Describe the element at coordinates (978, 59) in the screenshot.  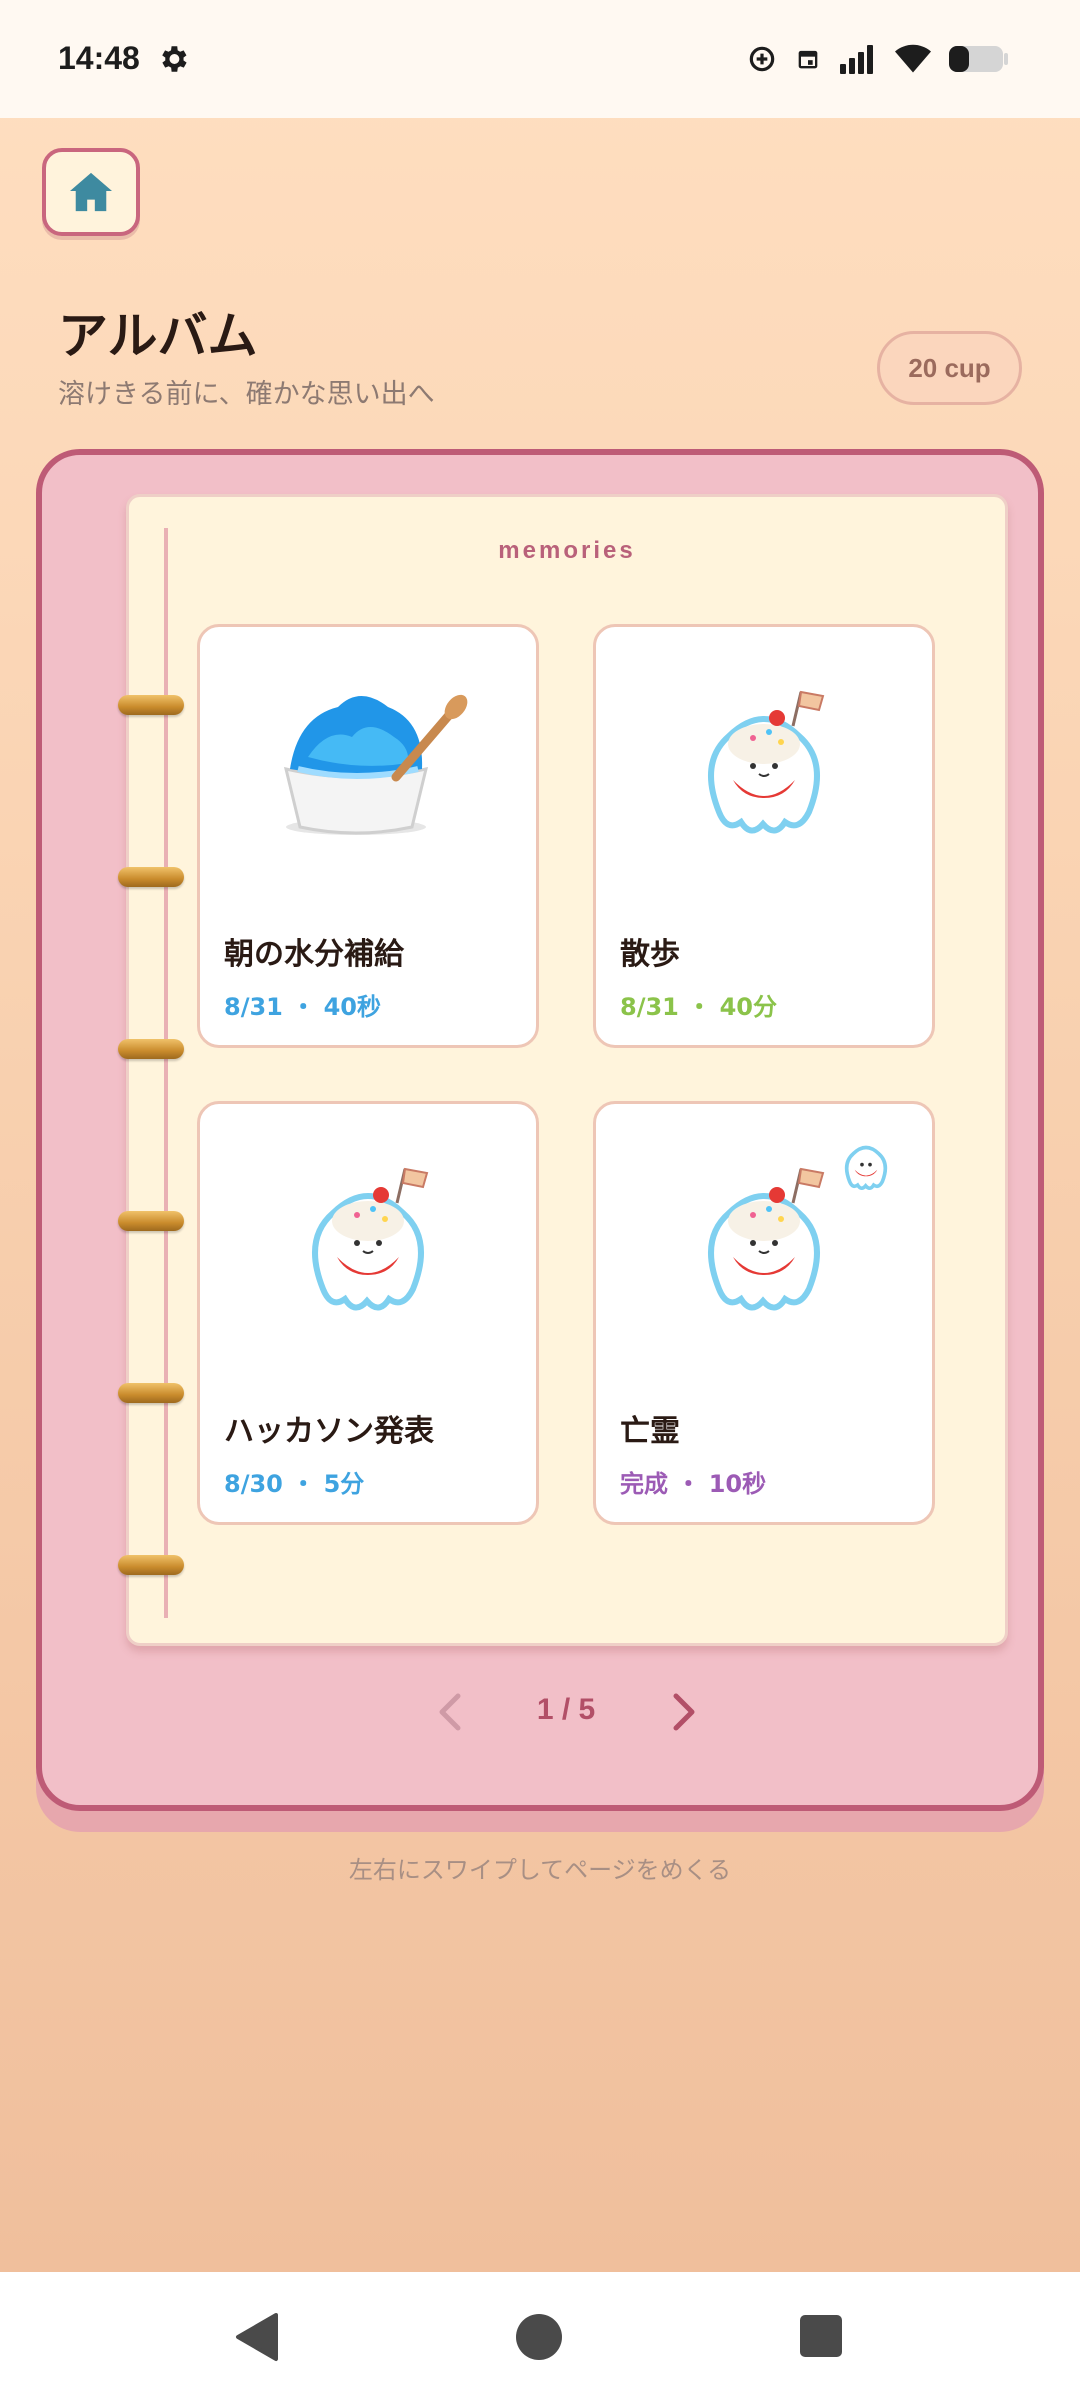
I see `battery-icon` at that location.